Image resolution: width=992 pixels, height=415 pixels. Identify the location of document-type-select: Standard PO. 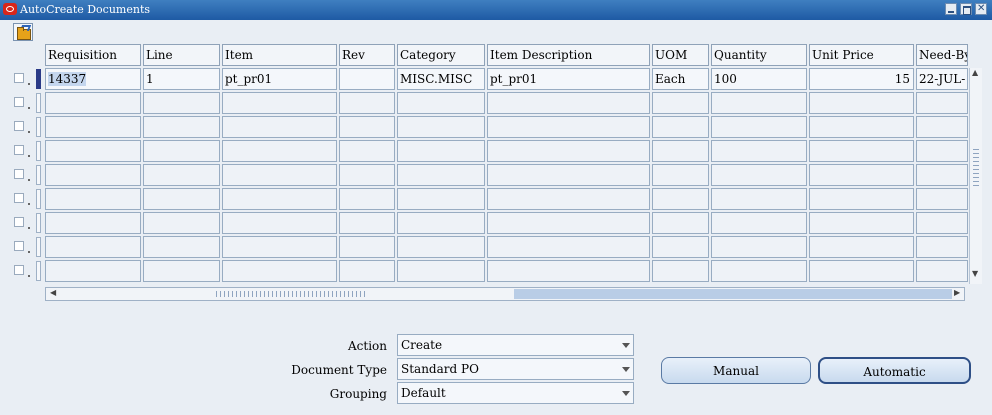
(515, 369).